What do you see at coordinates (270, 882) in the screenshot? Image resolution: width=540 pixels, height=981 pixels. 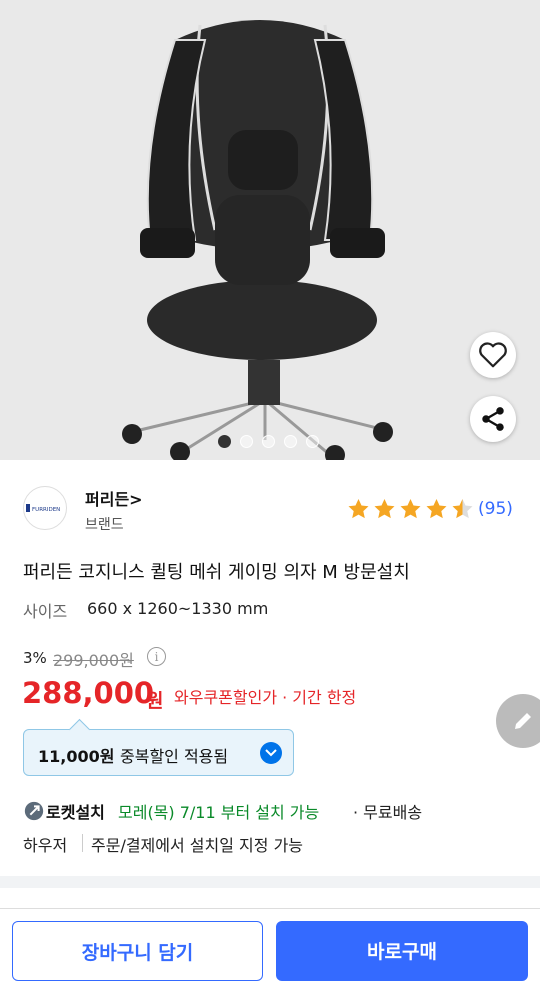 I see `section-divider` at bounding box center [270, 882].